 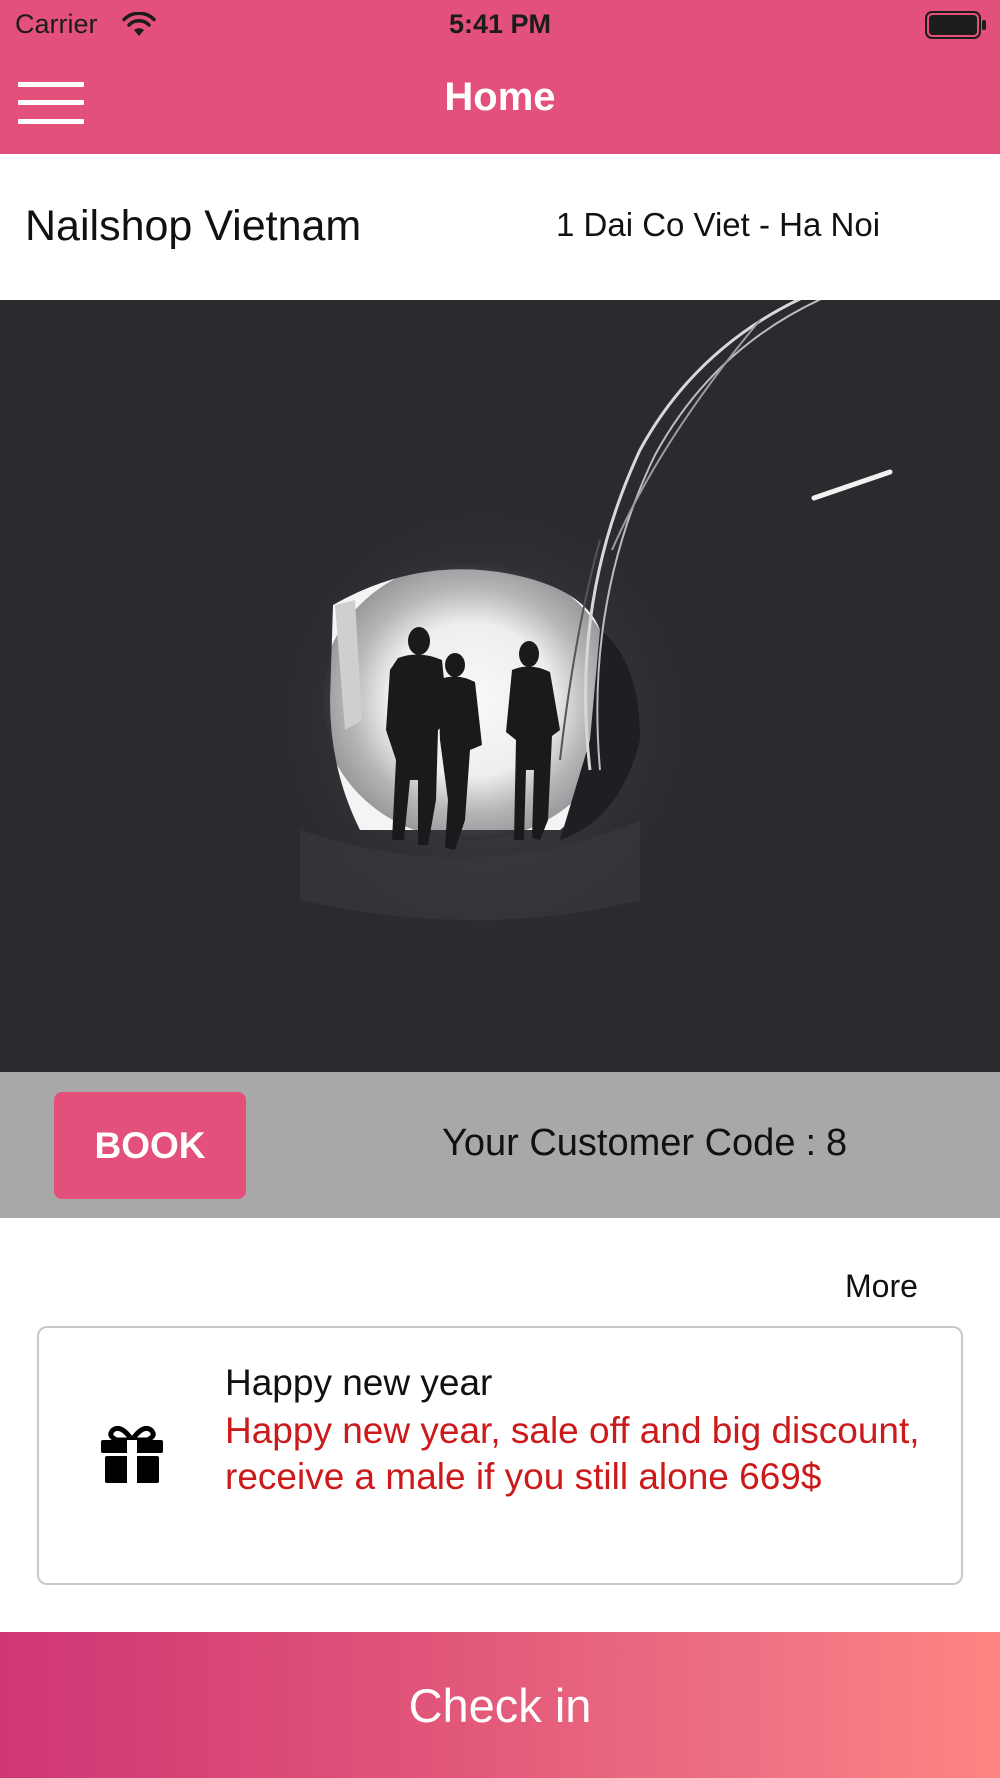 I want to click on gift-icon, so click(x=132, y=1455).